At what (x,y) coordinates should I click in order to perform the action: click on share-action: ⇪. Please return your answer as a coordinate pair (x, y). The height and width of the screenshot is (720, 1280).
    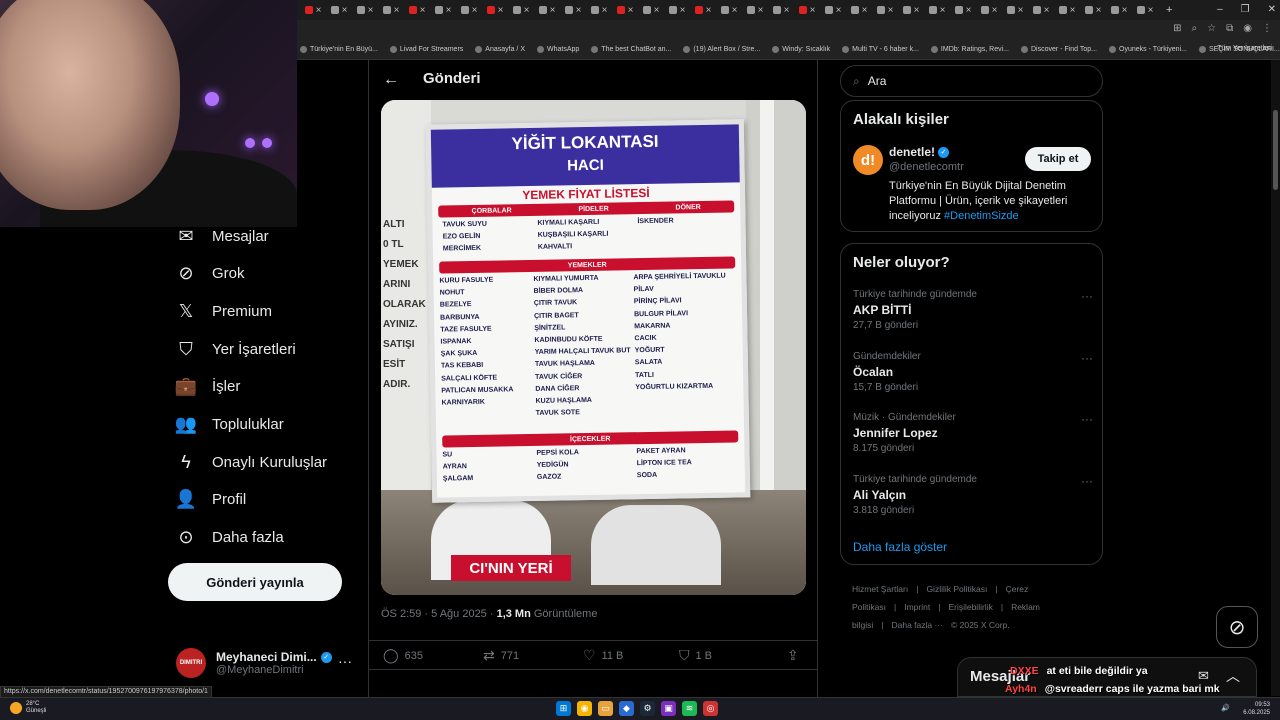
    Looking at the image, I should click on (793, 655).